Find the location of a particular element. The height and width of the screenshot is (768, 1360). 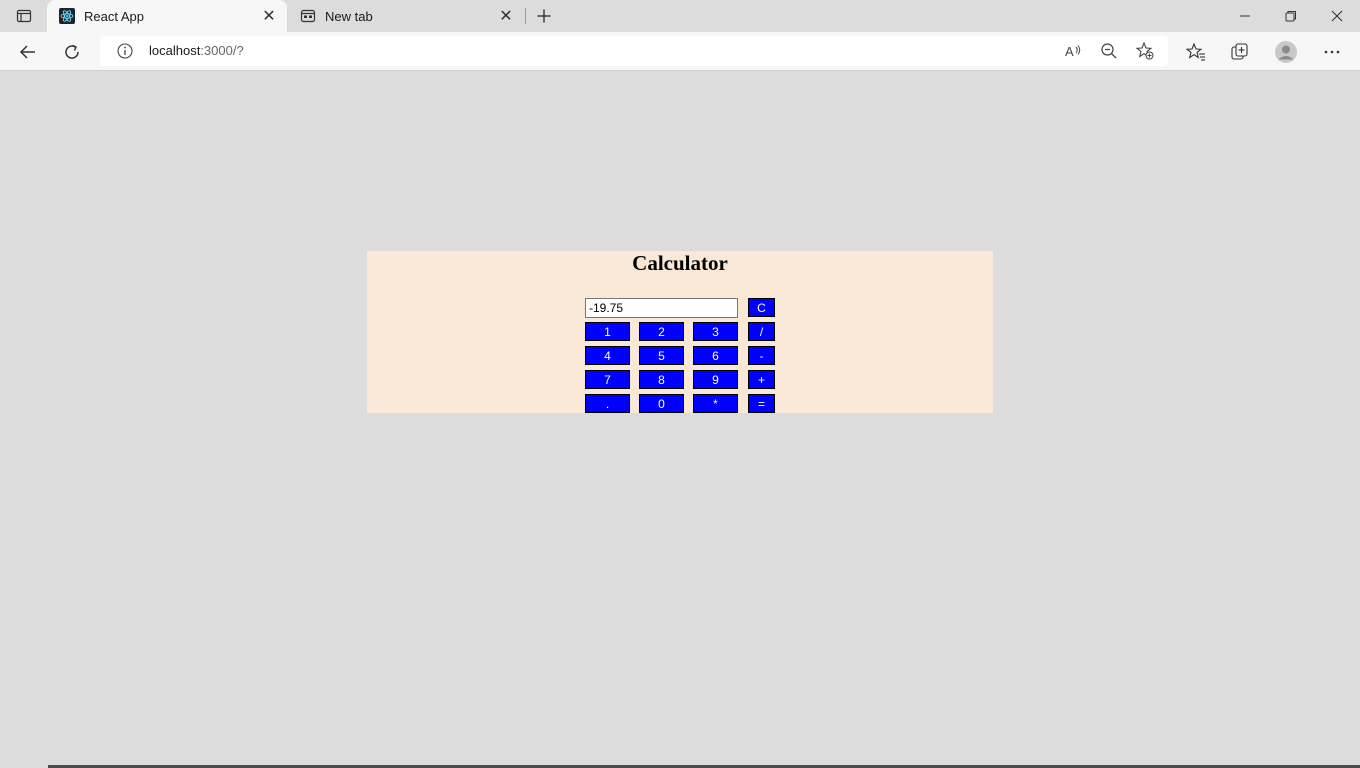

url-text: localhost:3000/? is located at coordinates (196, 50).